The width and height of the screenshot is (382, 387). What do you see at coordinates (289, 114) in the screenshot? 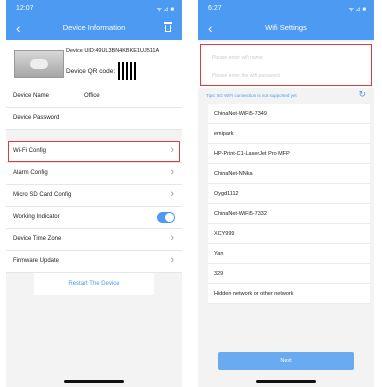
I see `wifi-item: ChinaNet-WiFi5-7349` at bounding box center [289, 114].